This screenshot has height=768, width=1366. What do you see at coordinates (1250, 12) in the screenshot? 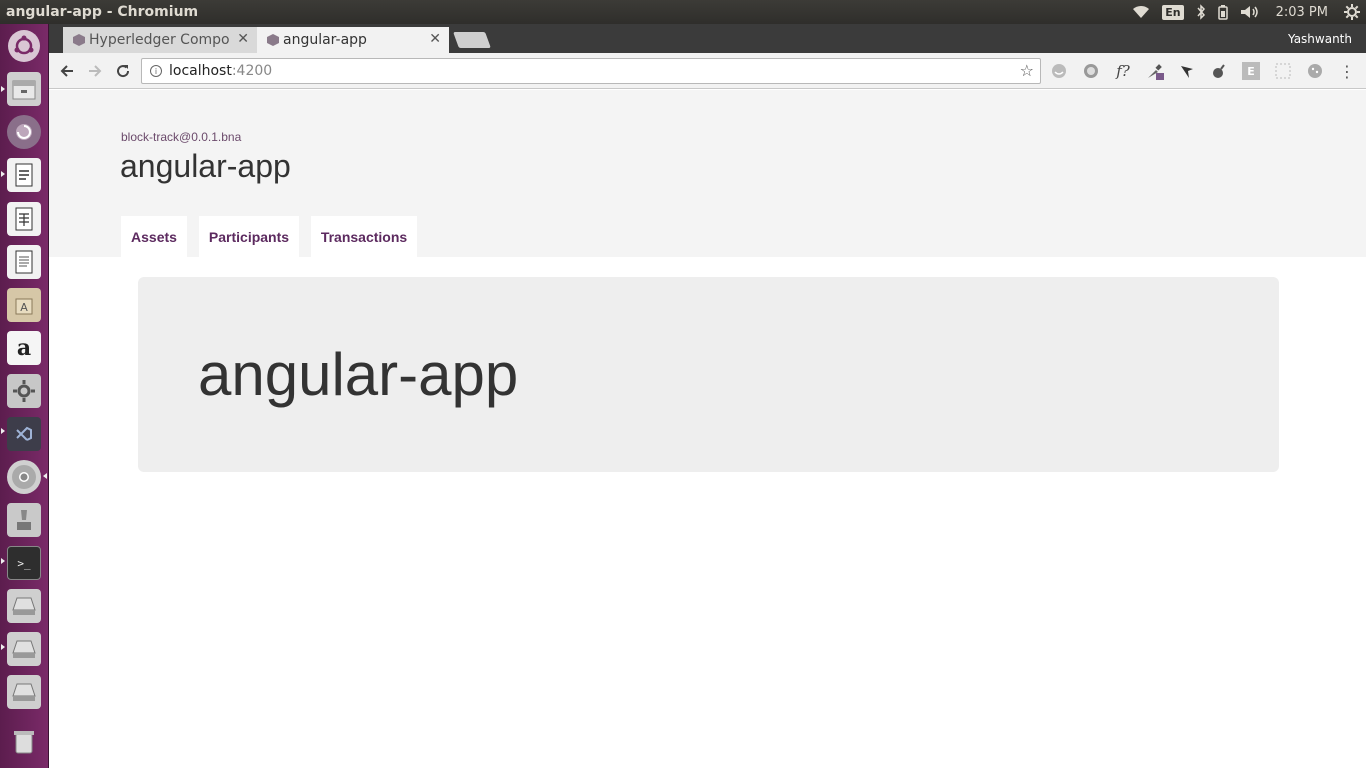
I see `volume-icon` at bounding box center [1250, 12].